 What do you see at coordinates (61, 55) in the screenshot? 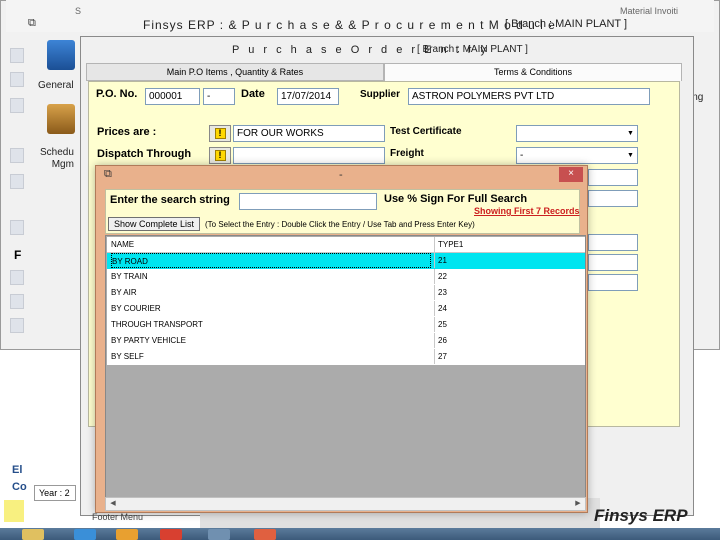
I see `general-icon` at bounding box center [61, 55].